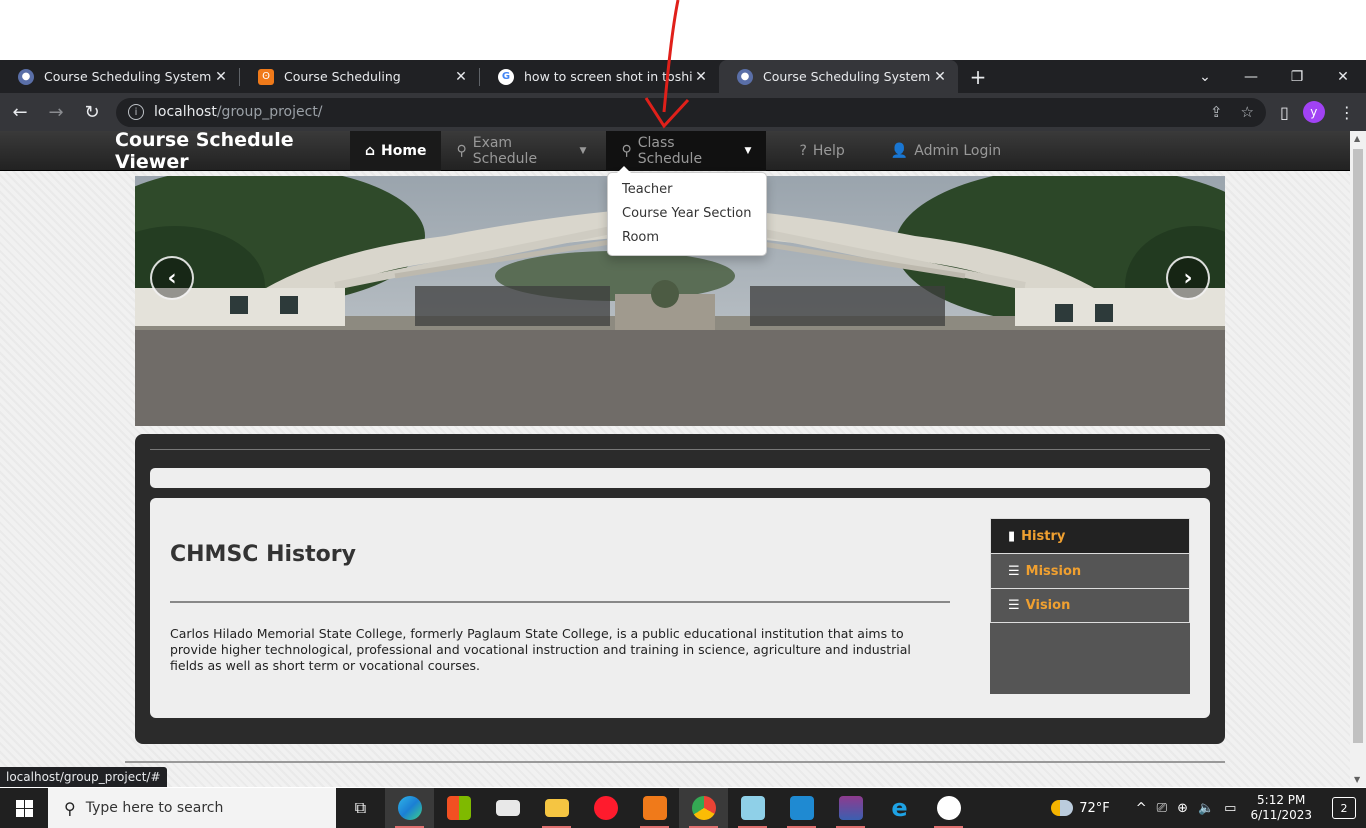 This screenshot has height=828, width=1366. I want to click on weather-widget: 72°F, so click(1080, 808).